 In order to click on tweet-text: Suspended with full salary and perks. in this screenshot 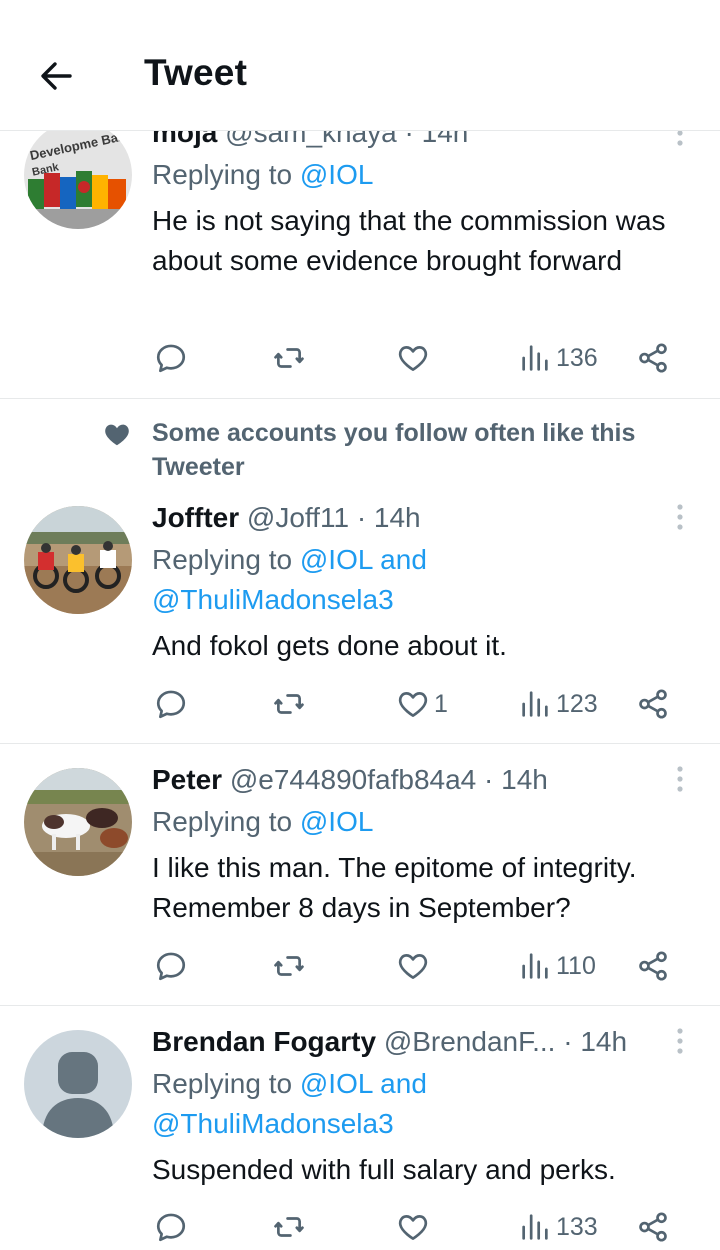, I will do `click(384, 1169)`.